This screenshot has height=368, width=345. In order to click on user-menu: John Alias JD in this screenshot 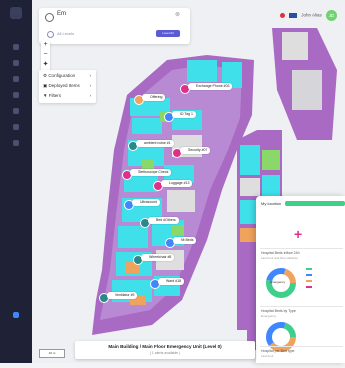, I will do `click(308, 15)`.